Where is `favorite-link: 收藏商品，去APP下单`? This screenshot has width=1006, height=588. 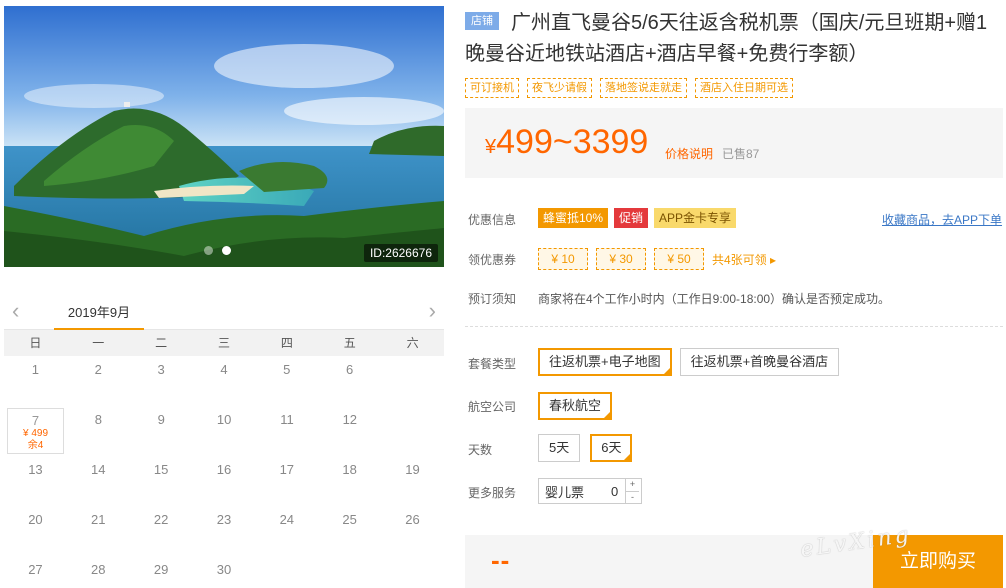
favorite-link: 收藏商品，去APP下单 is located at coordinates (942, 219).